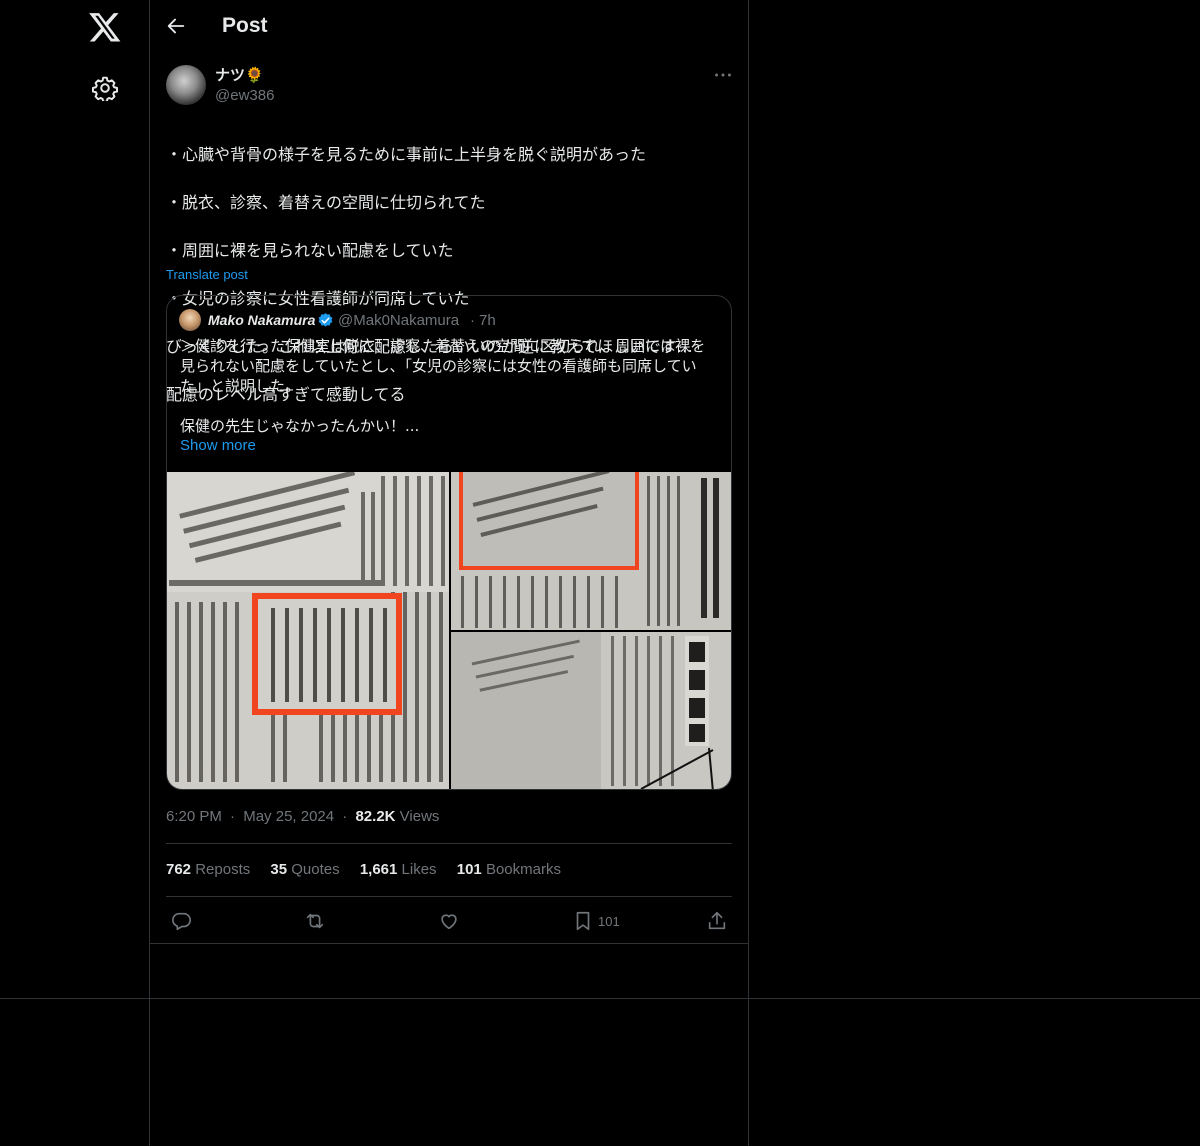 Image resolution: width=1200 pixels, height=1146 pixels. Describe the element at coordinates (190, 320) in the screenshot. I see `quote-avatar` at that location.